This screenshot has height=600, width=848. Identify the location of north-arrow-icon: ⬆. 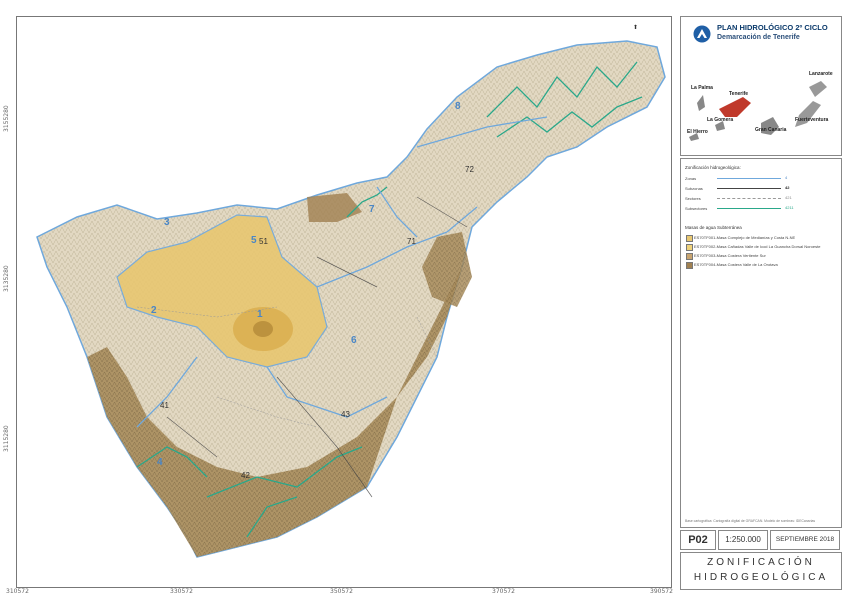
(636, 28).